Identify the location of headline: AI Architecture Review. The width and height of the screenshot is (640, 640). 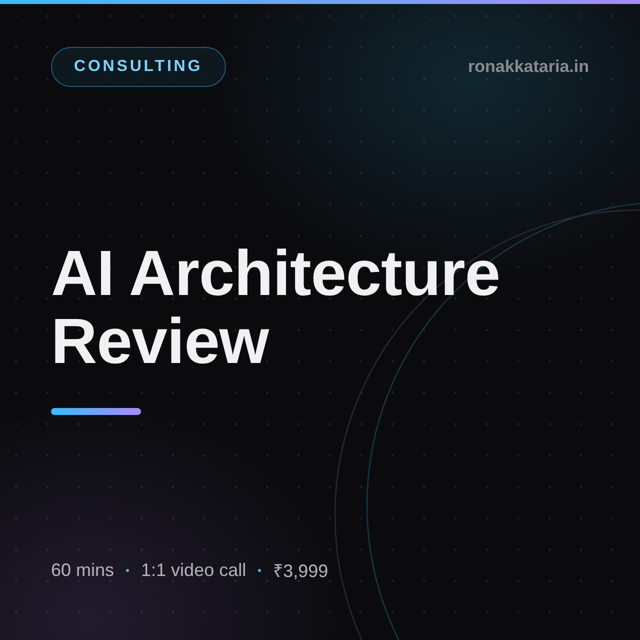
(276, 307).